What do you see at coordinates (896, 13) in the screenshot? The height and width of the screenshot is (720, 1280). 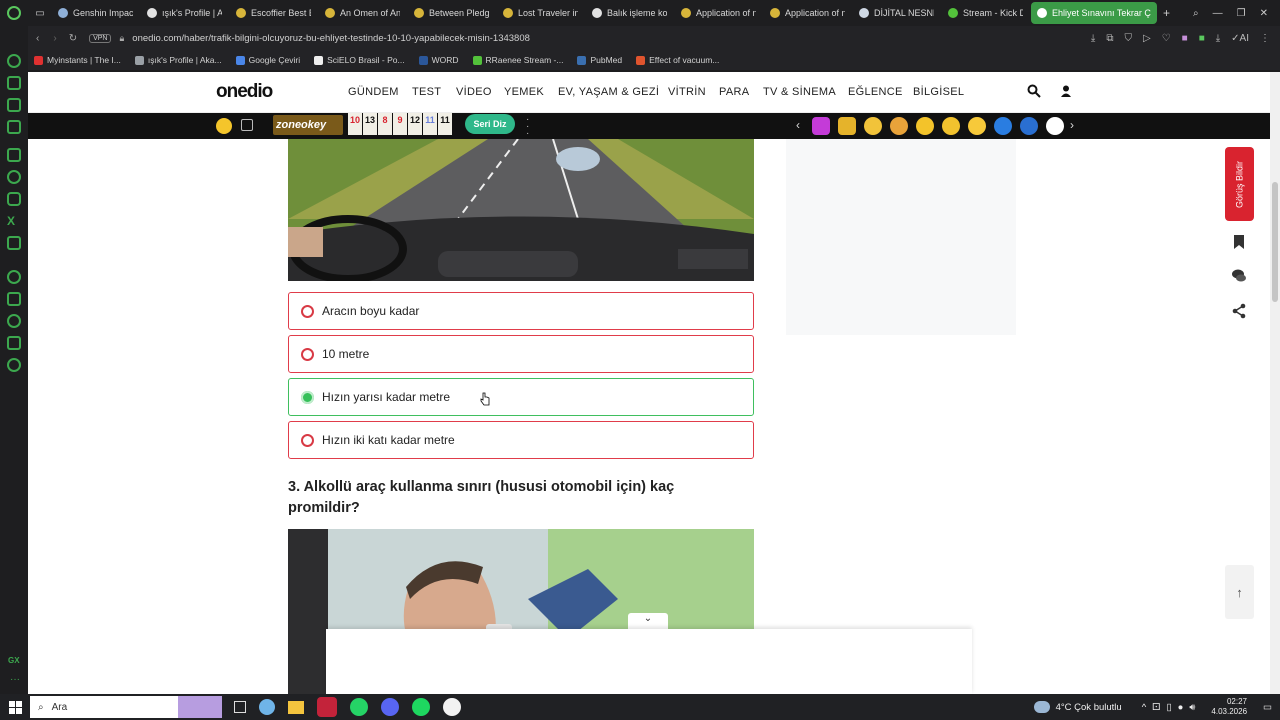 I see `browser-tab: DİJİTAL NESNE` at bounding box center [896, 13].